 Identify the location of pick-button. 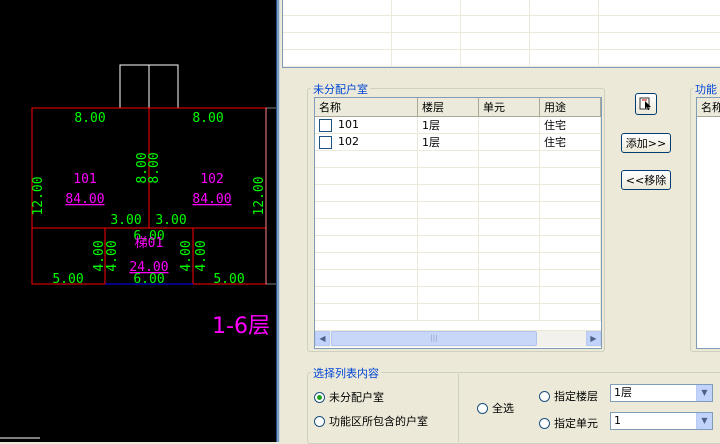
(646, 104).